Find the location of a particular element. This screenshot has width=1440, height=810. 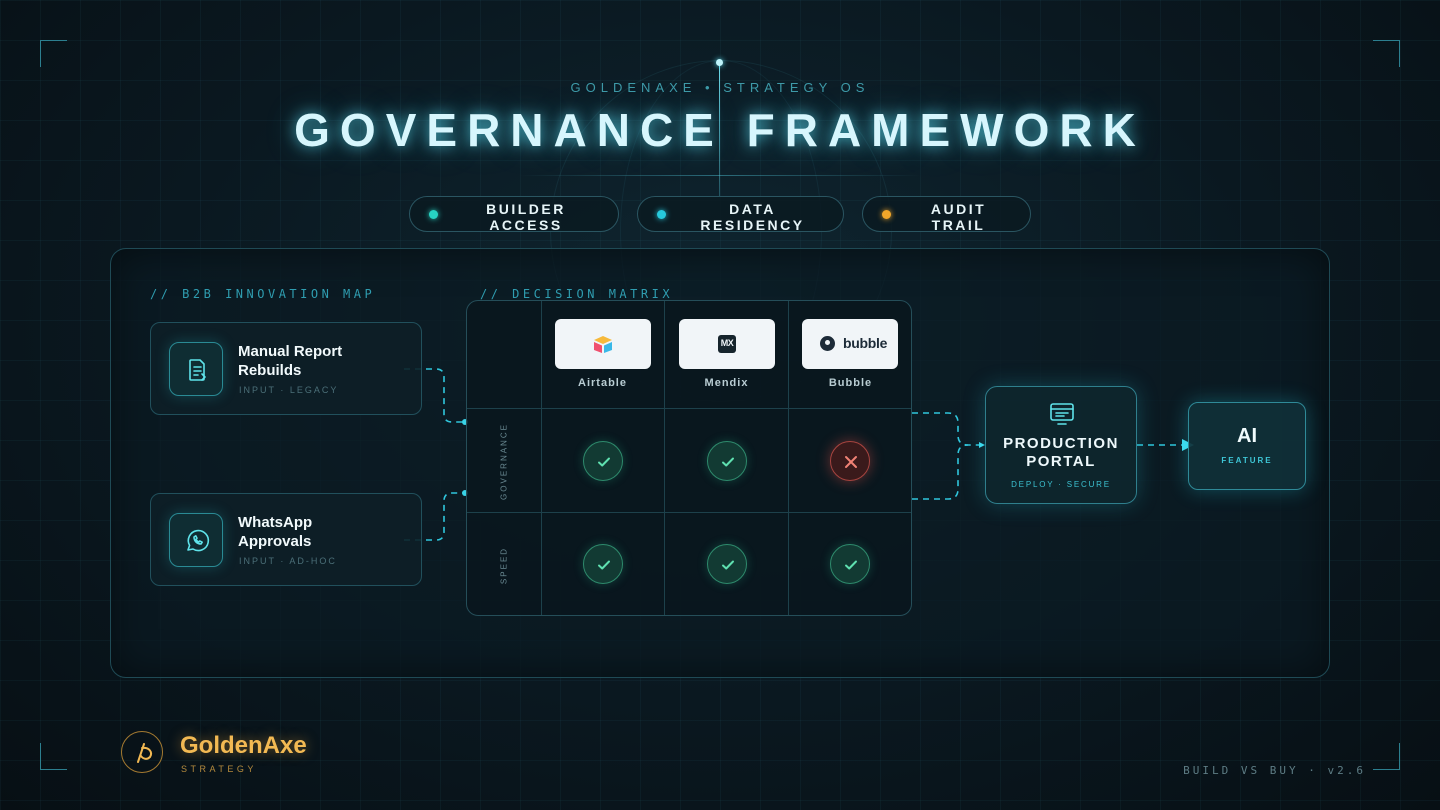

airtable-logo is located at coordinates (603, 344).